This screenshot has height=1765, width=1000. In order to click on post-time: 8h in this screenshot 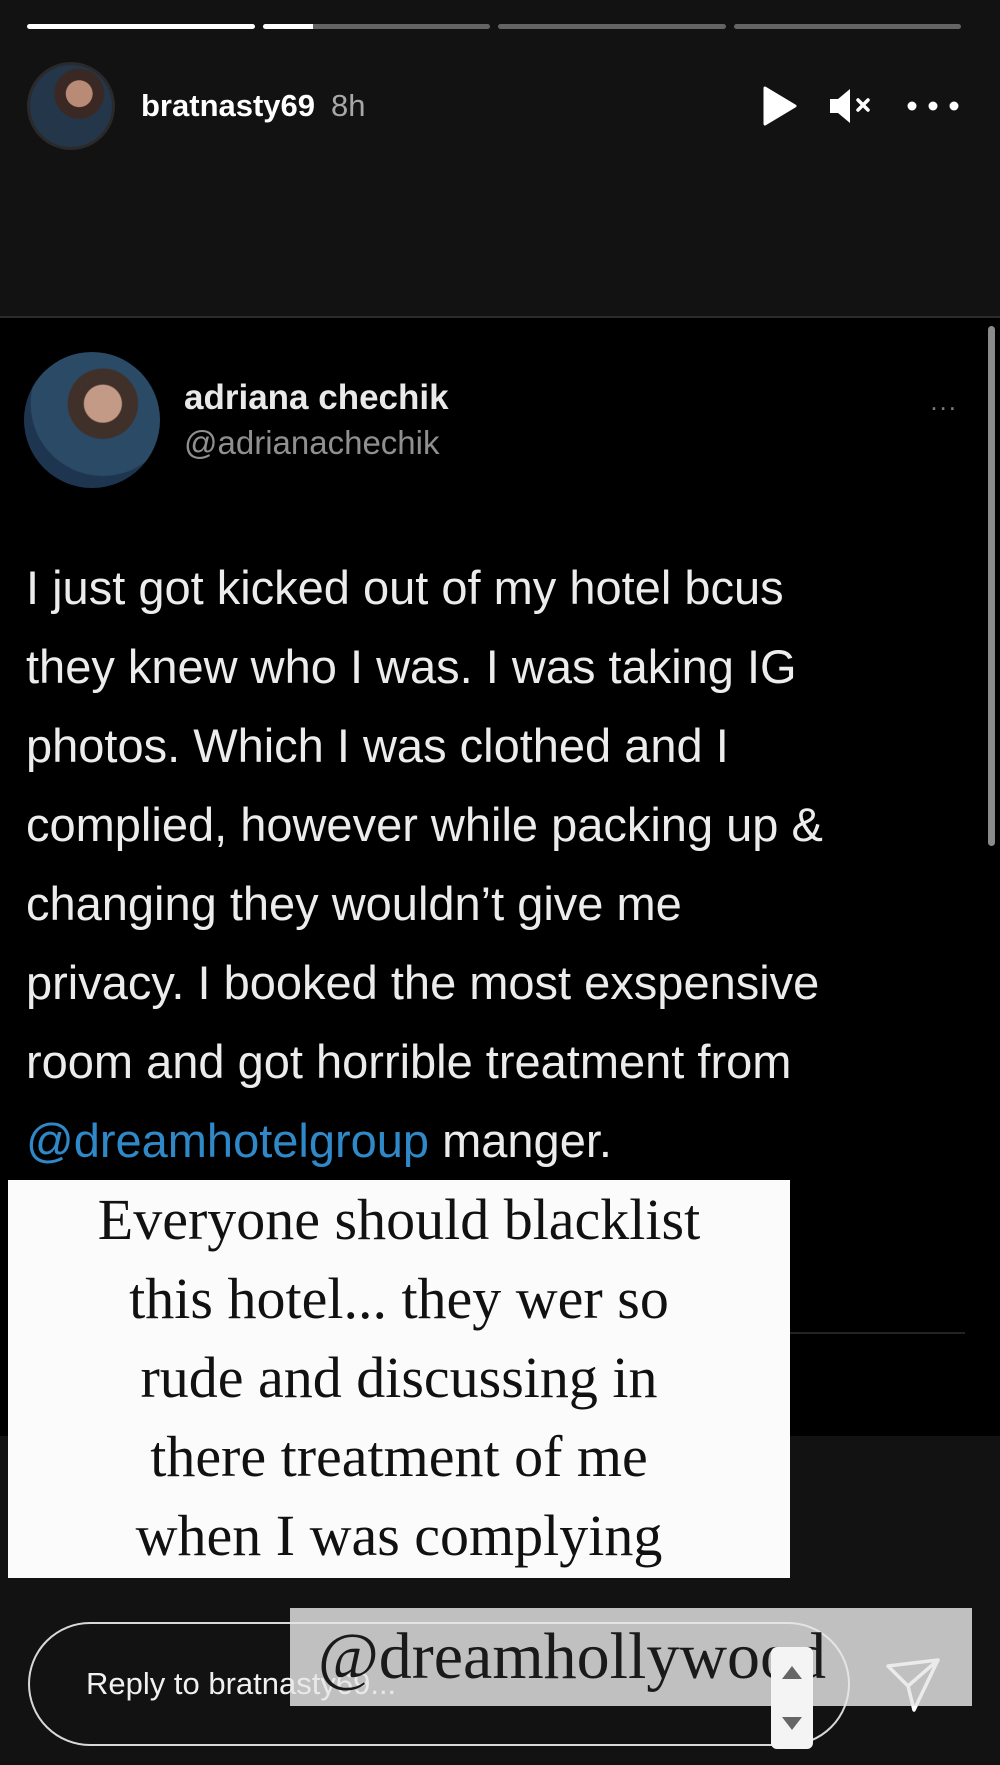, I will do `click(348, 105)`.